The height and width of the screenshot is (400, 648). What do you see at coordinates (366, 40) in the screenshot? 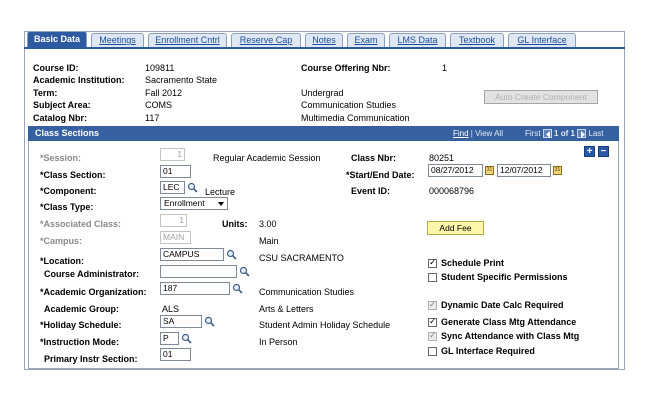
I see `tab-exam: Exam` at bounding box center [366, 40].